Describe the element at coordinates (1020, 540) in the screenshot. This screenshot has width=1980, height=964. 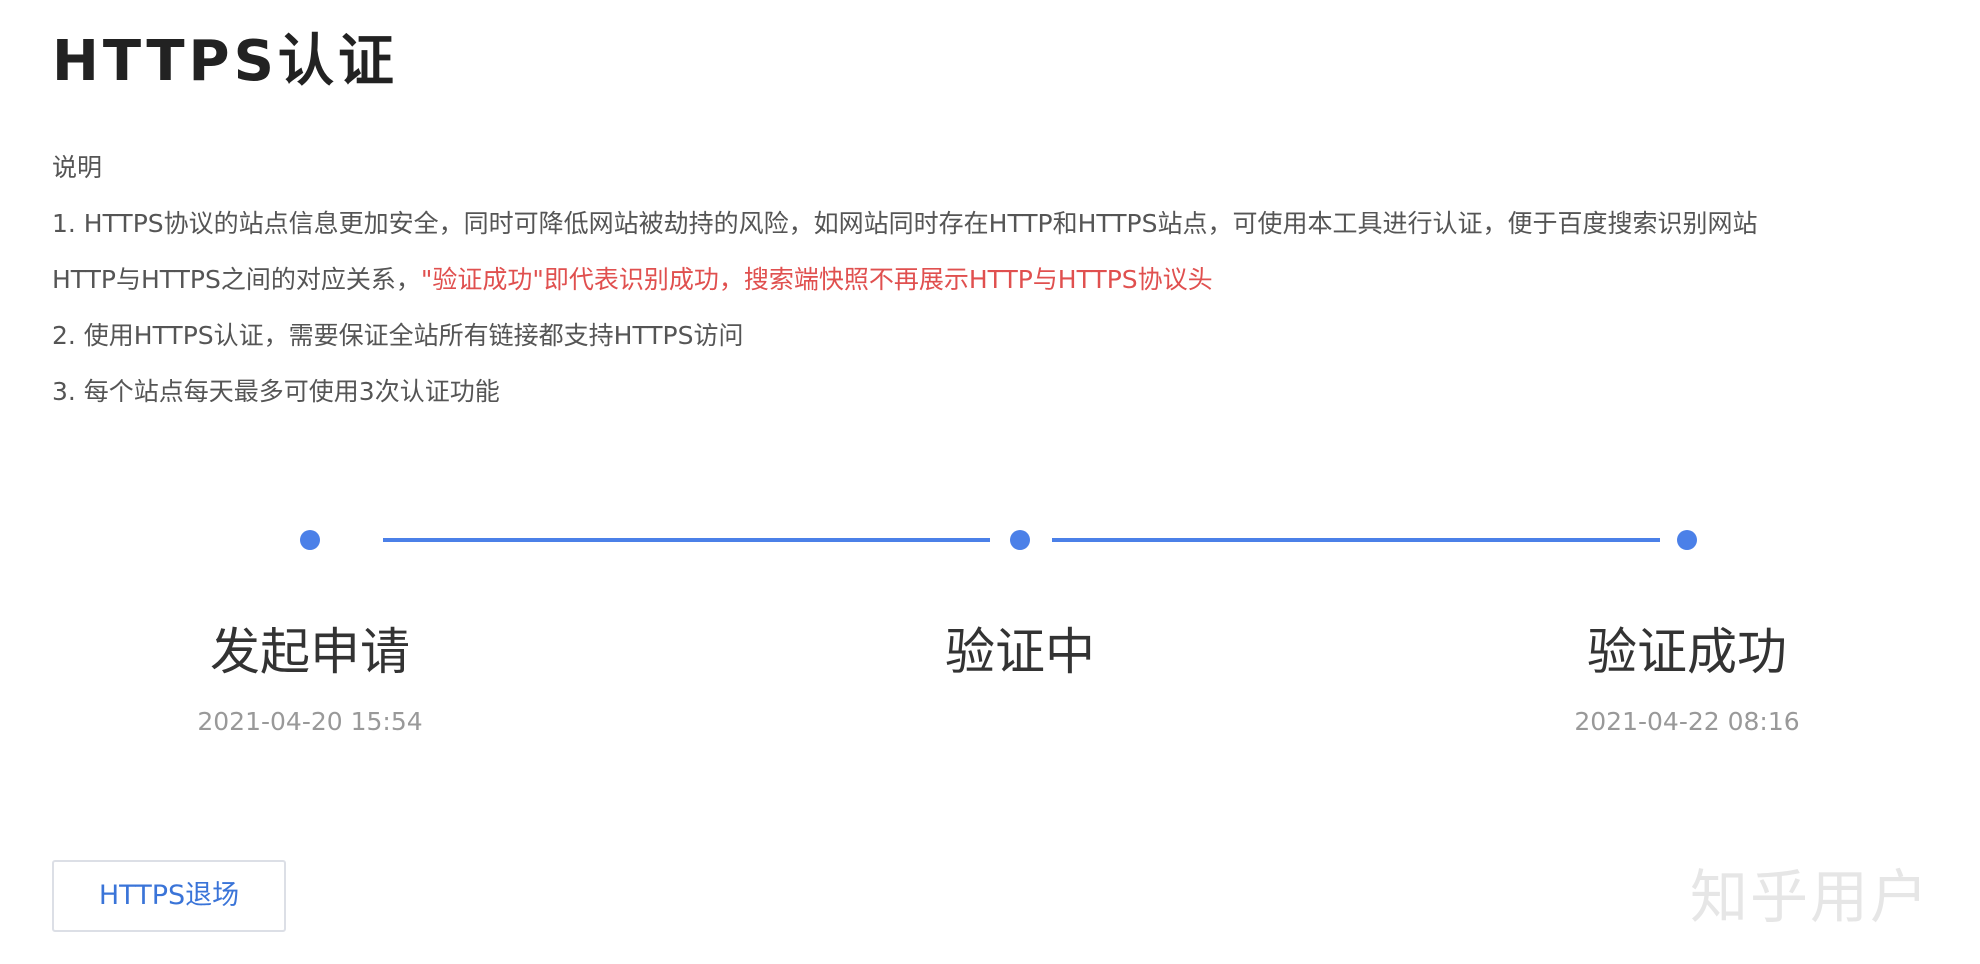
I see `step-2-dot` at that location.